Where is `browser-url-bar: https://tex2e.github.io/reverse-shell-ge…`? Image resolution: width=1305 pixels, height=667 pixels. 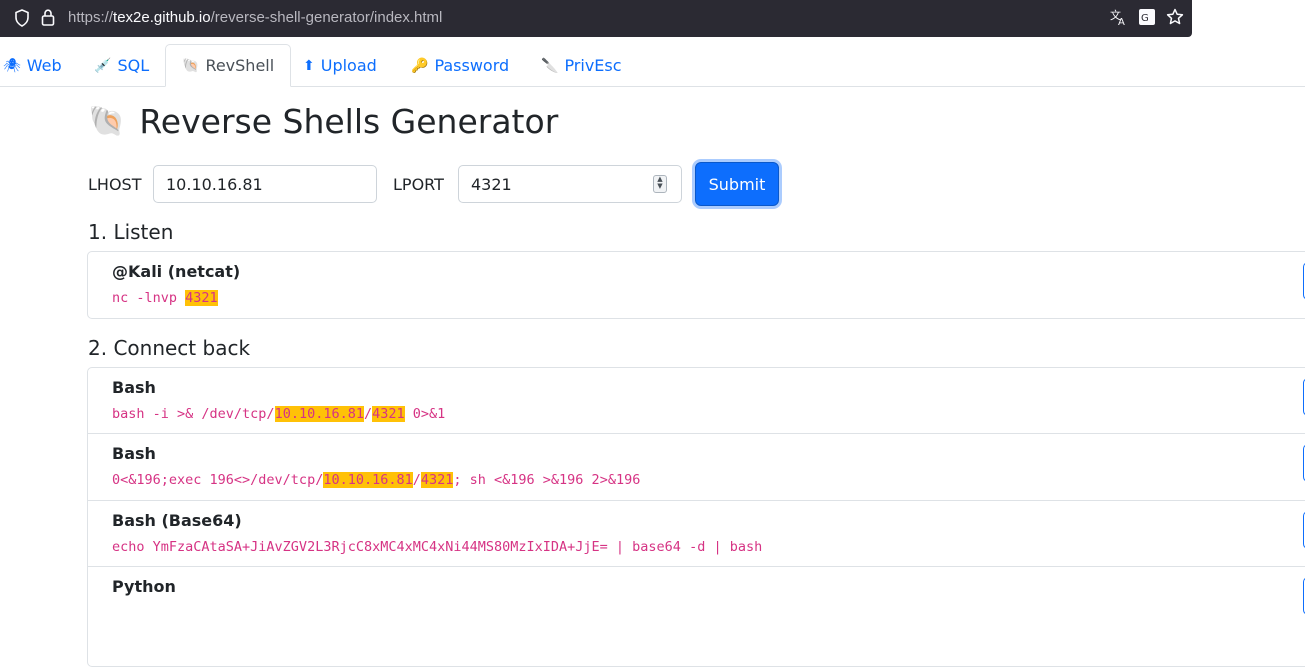 browser-url-bar: https://tex2e.github.io/reverse-shell-ge… is located at coordinates (596, 18).